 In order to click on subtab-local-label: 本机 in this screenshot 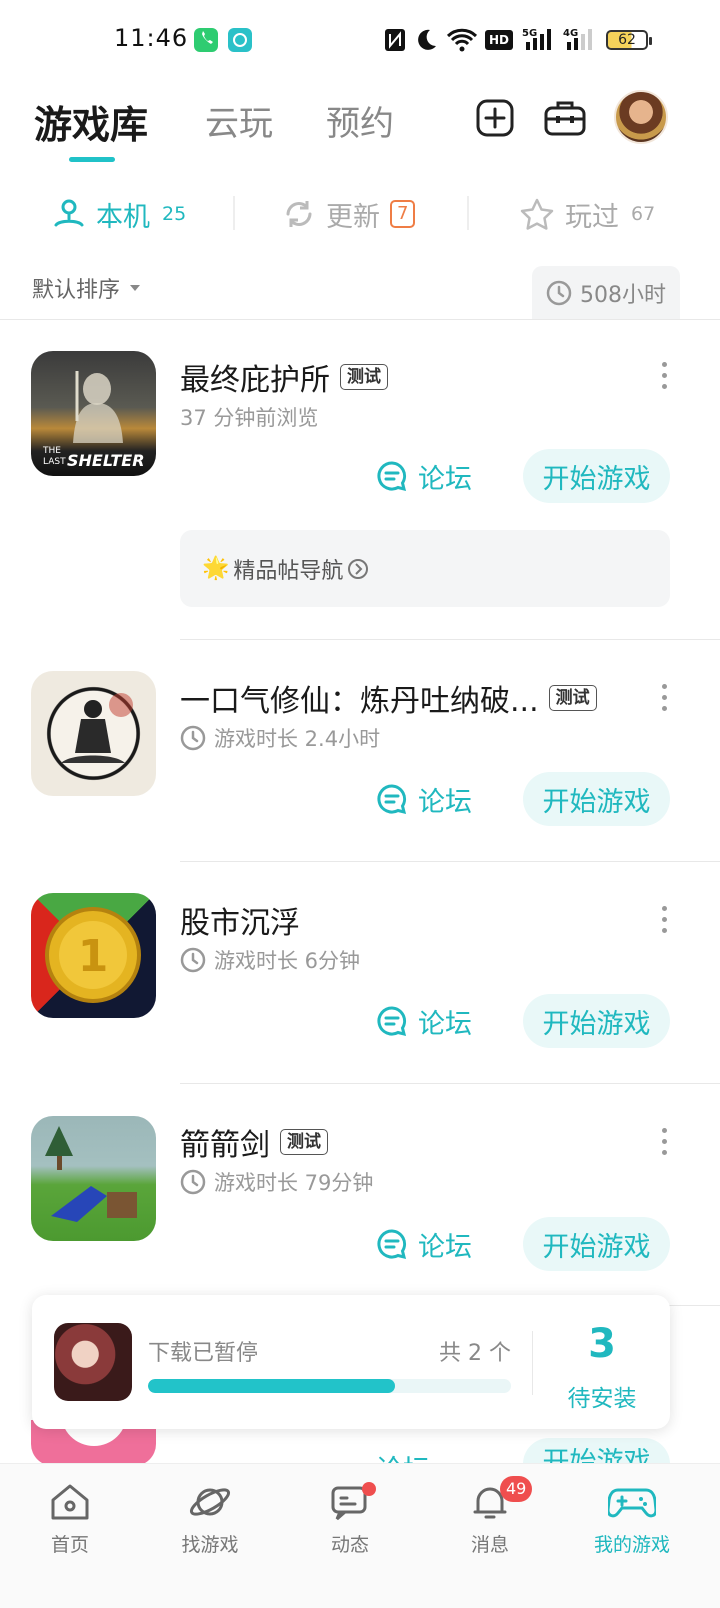, I will do `click(123, 217)`.